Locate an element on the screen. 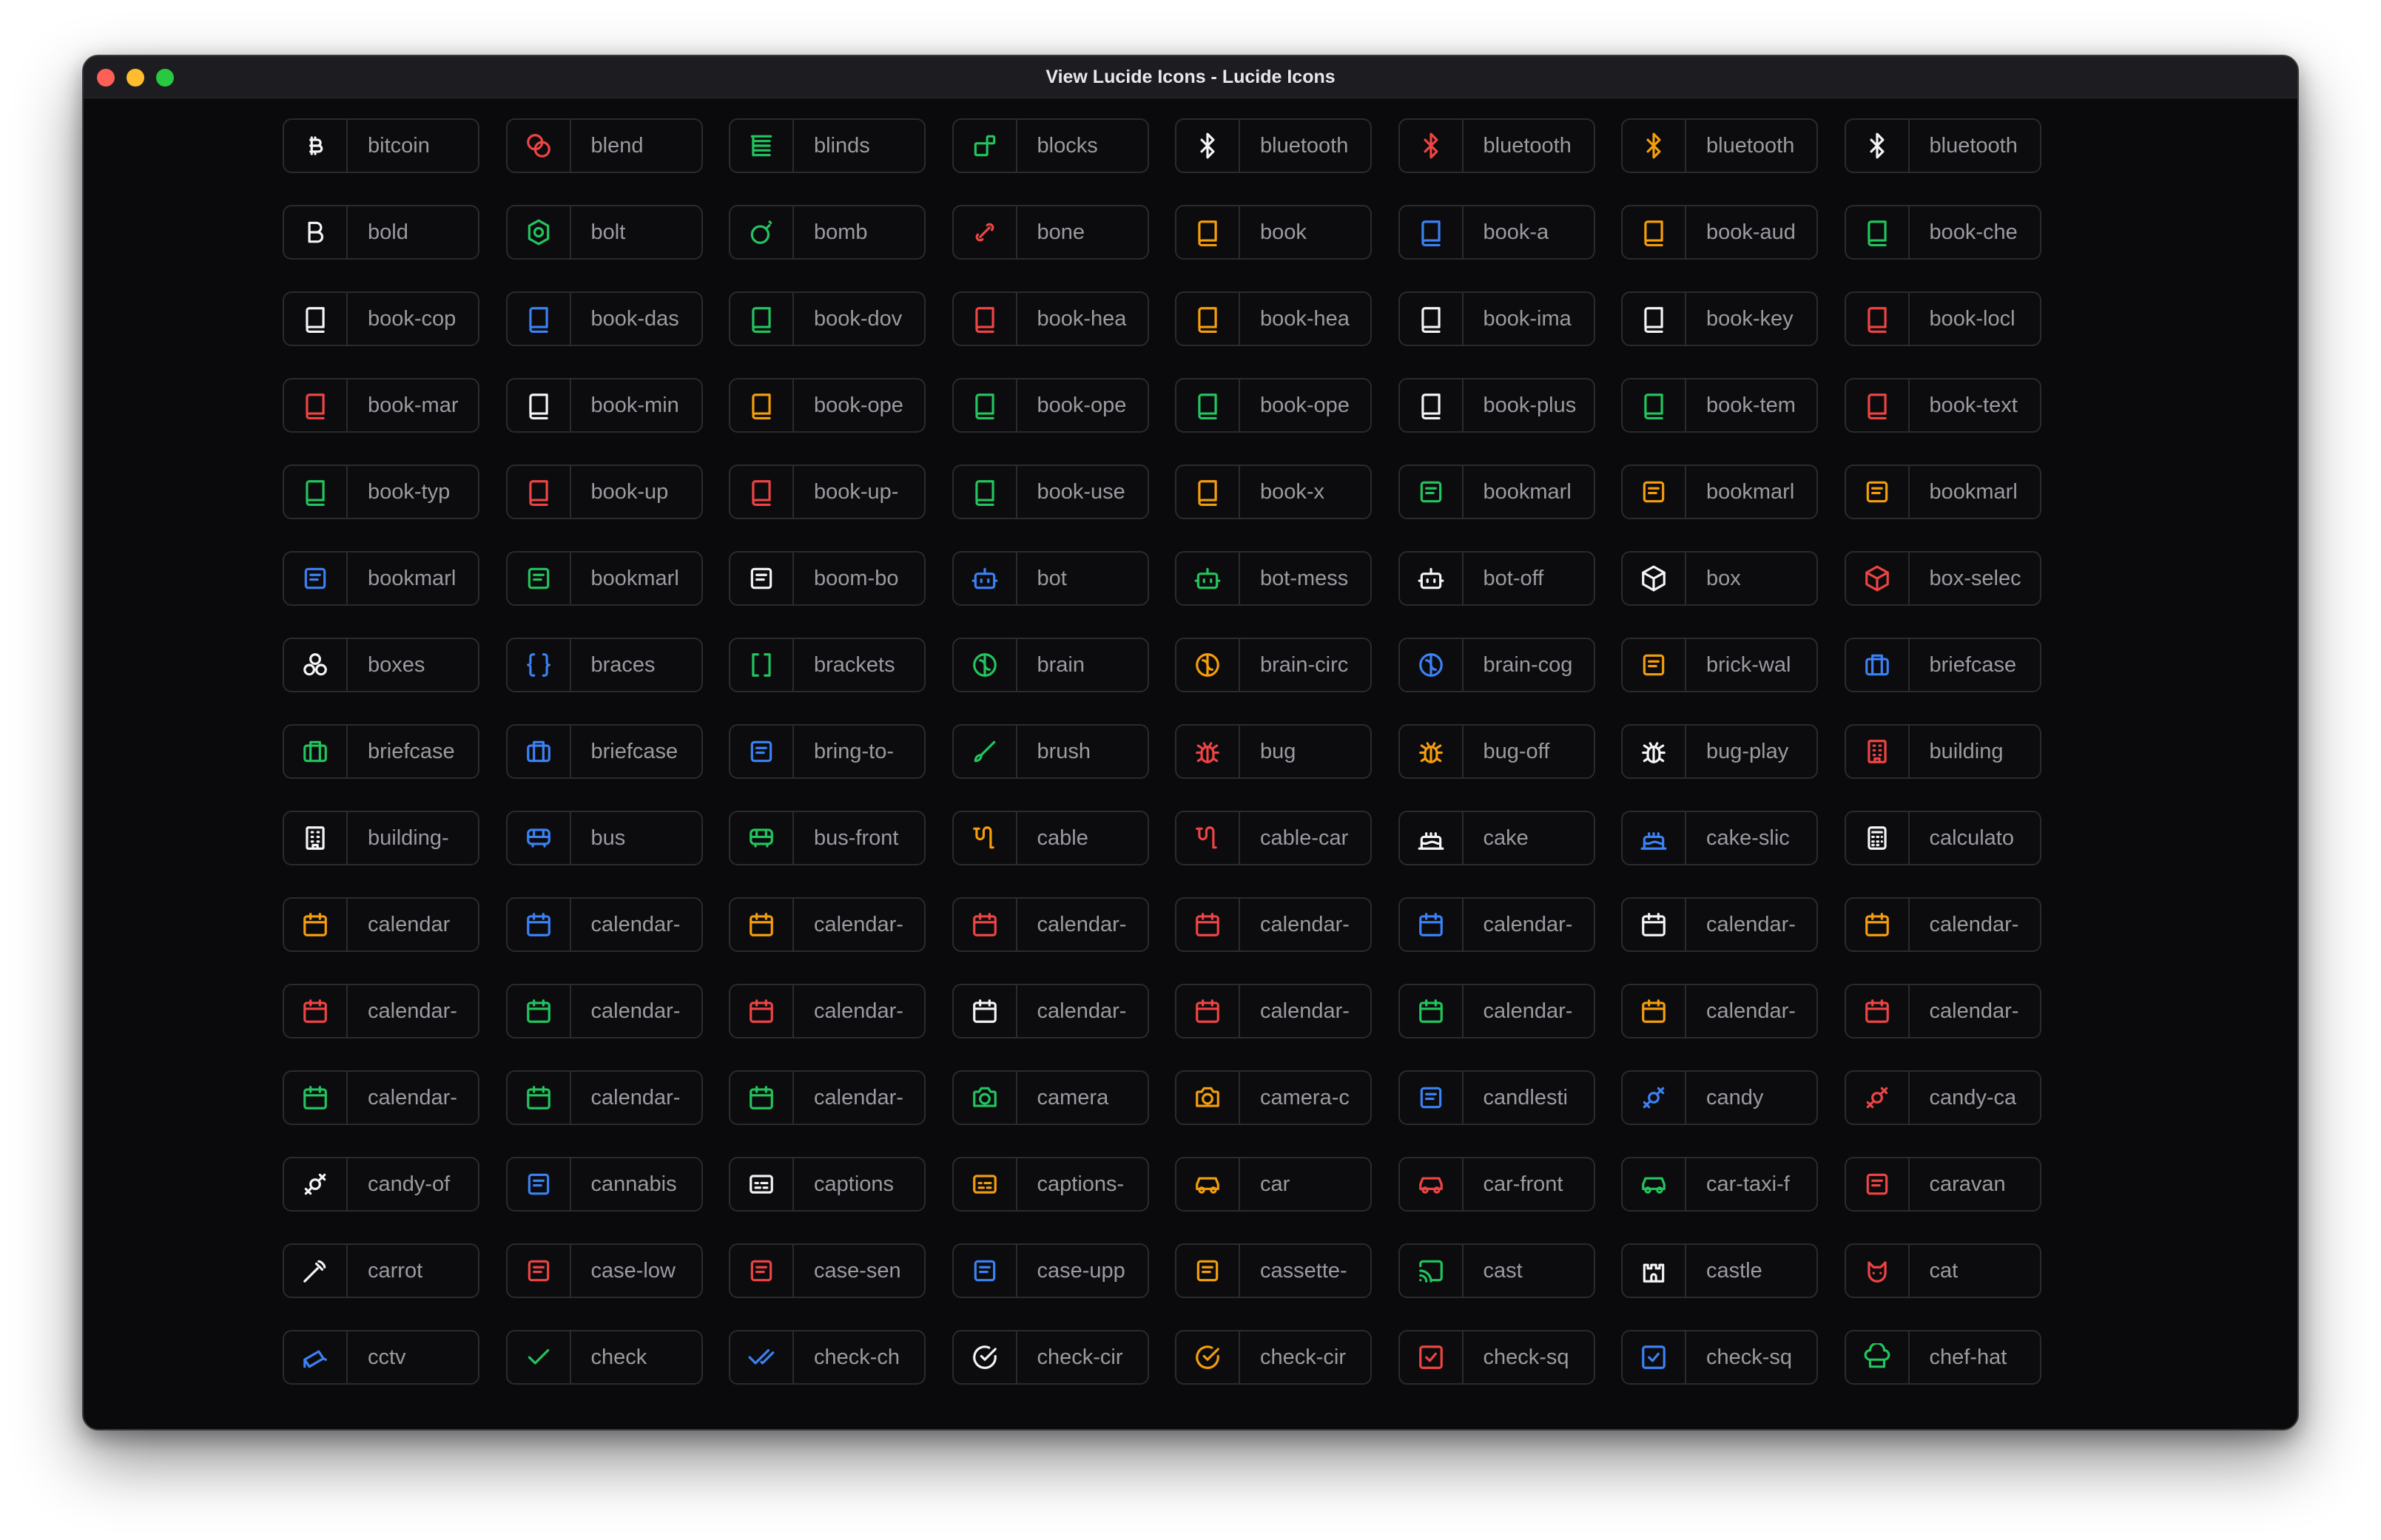  icon-tile: cctv is located at coordinates (381, 1357).